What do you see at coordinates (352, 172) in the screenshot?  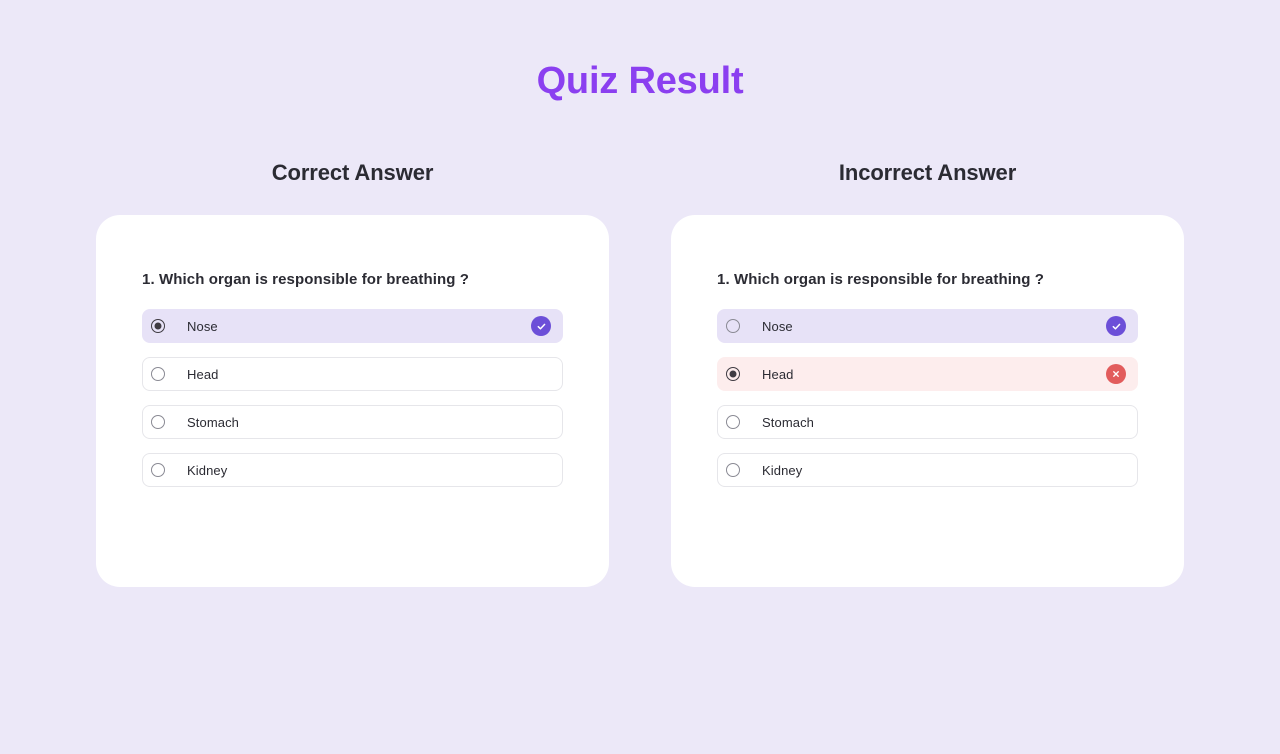 I see `column-heading-correct: Correct Answer` at bounding box center [352, 172].